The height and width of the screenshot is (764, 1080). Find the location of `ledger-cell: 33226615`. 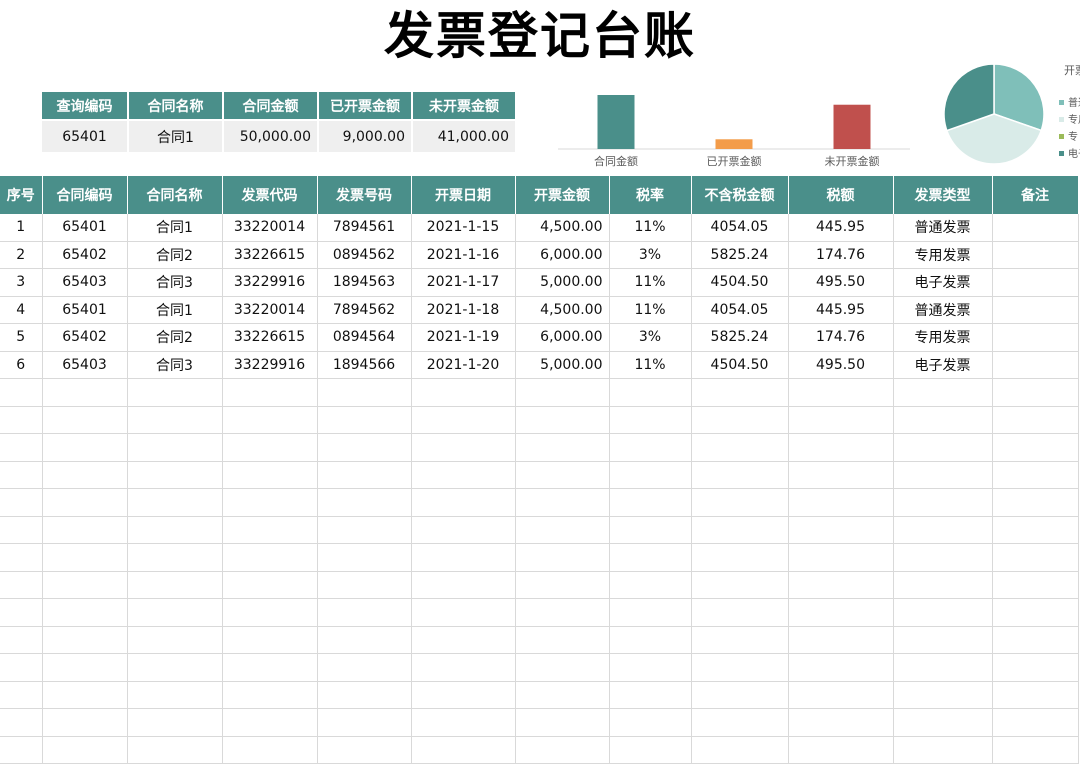

ledger-cell: 33226615 is located at coordinates (270, 337).